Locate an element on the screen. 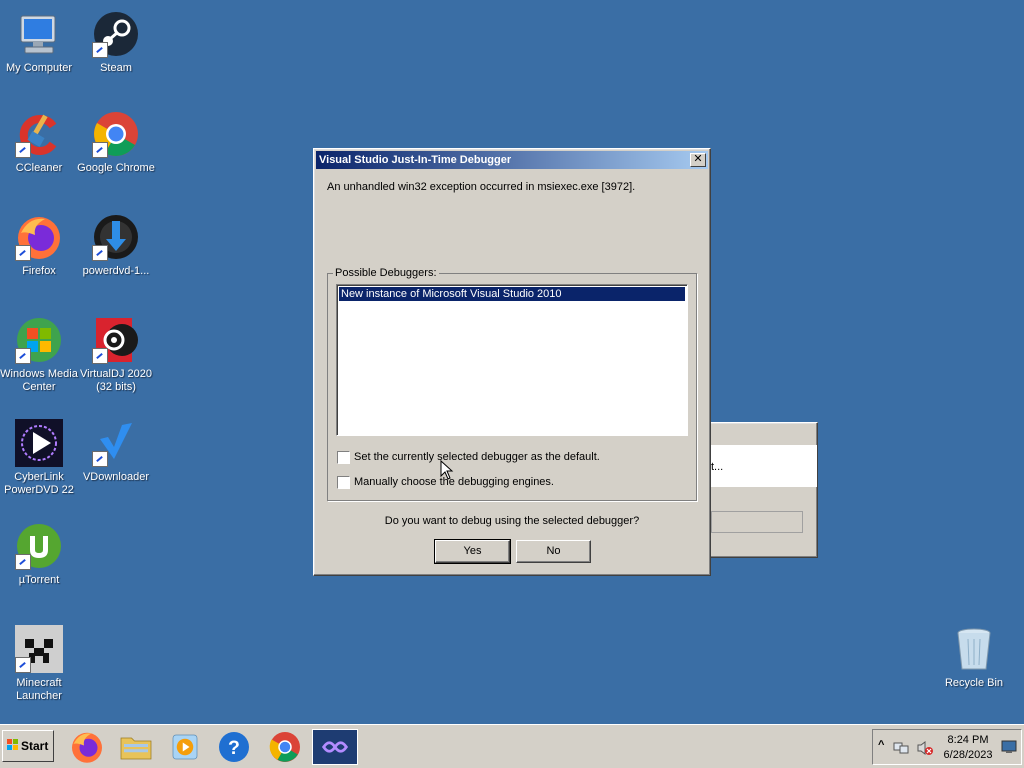  tray-expand-icon: ^ is located at coordinates (881, 745).